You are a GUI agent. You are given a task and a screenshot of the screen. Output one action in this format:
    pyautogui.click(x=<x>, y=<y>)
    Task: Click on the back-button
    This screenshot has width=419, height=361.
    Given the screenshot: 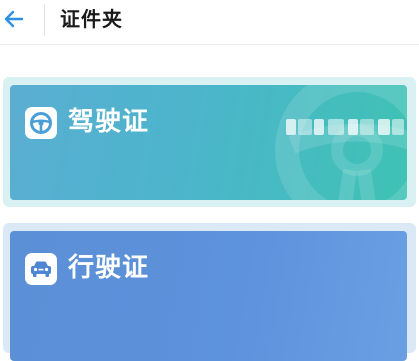 What is the action you would take?
    pyautogui.click(x=14, y=19)
    